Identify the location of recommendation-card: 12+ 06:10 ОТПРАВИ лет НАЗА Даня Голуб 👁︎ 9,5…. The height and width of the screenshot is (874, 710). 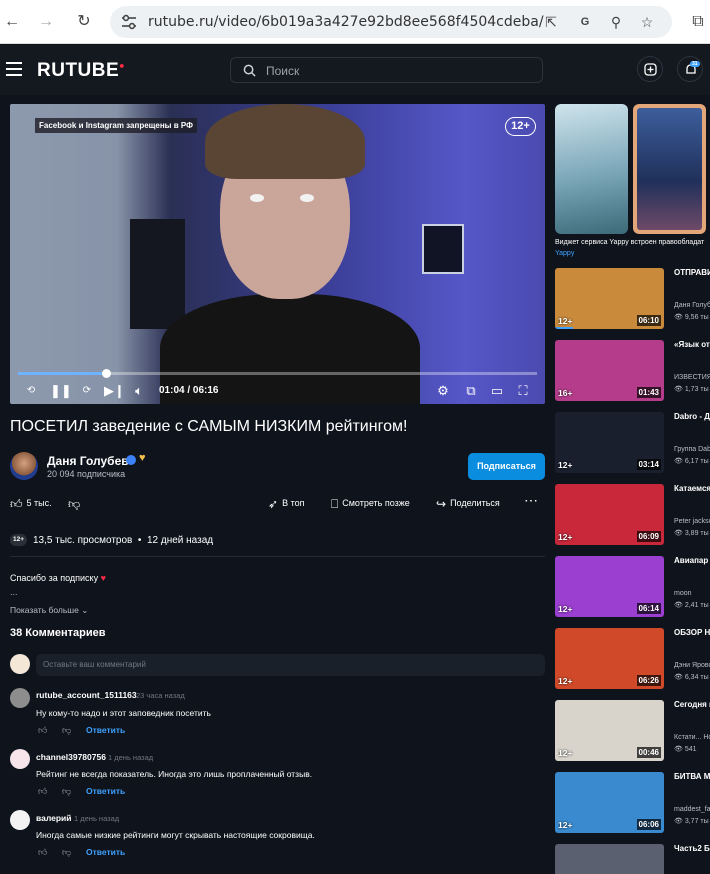
(632, 300).